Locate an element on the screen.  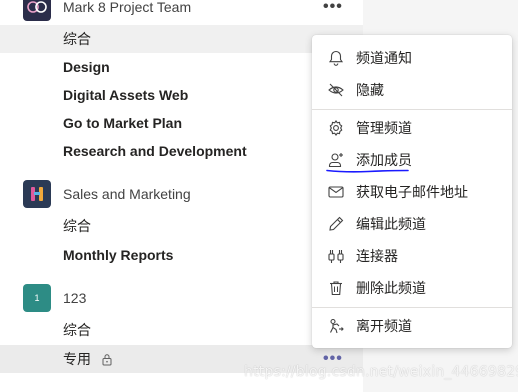
team-row-mark8: Mark 8 Project Team ••• is located at coordinates (181, 12).